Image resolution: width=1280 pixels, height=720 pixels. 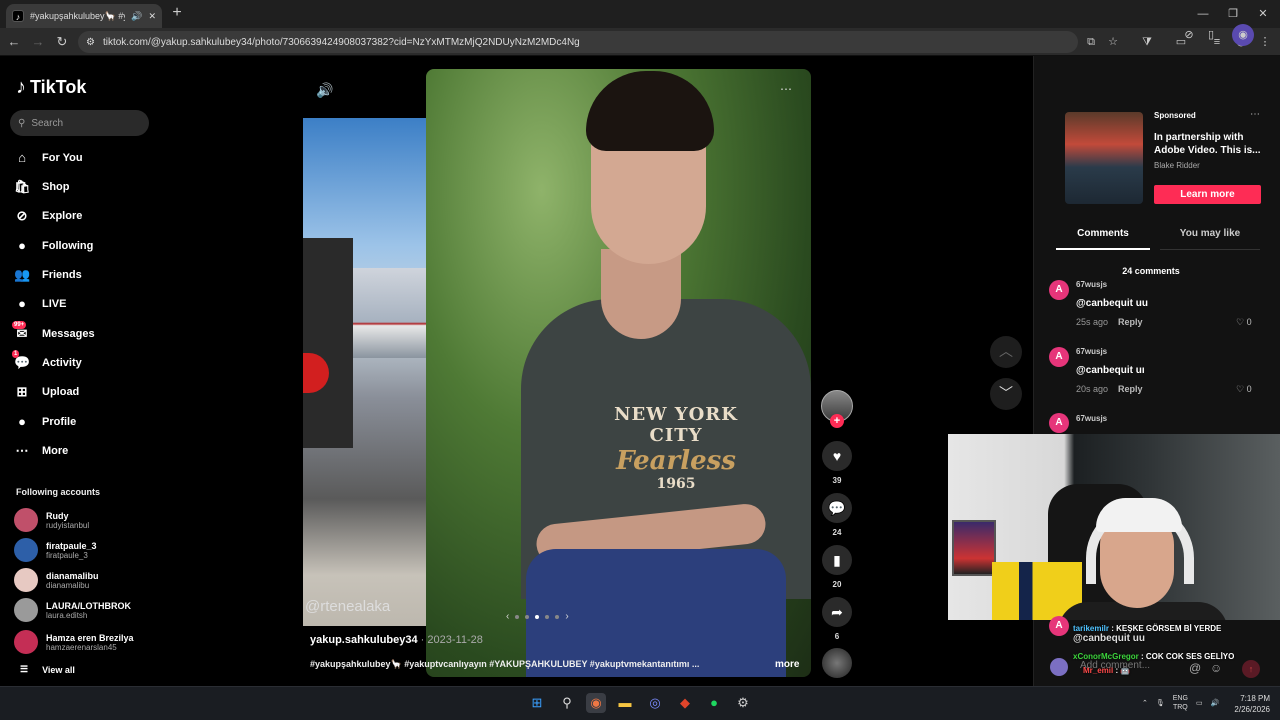 I want to click on post-date: · 2023-11-28, so click(x=450, y=640).